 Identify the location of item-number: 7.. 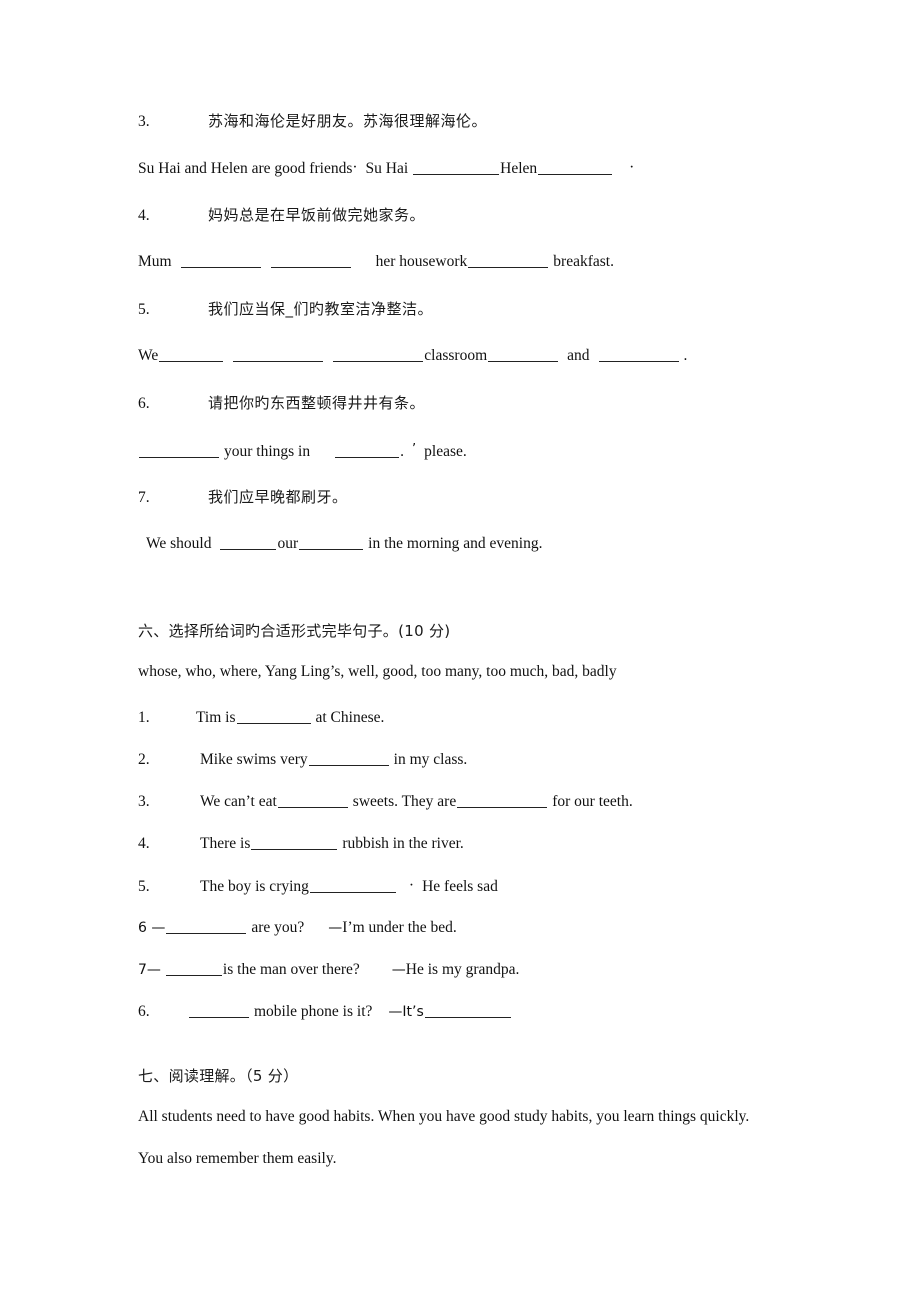
(144, 497).